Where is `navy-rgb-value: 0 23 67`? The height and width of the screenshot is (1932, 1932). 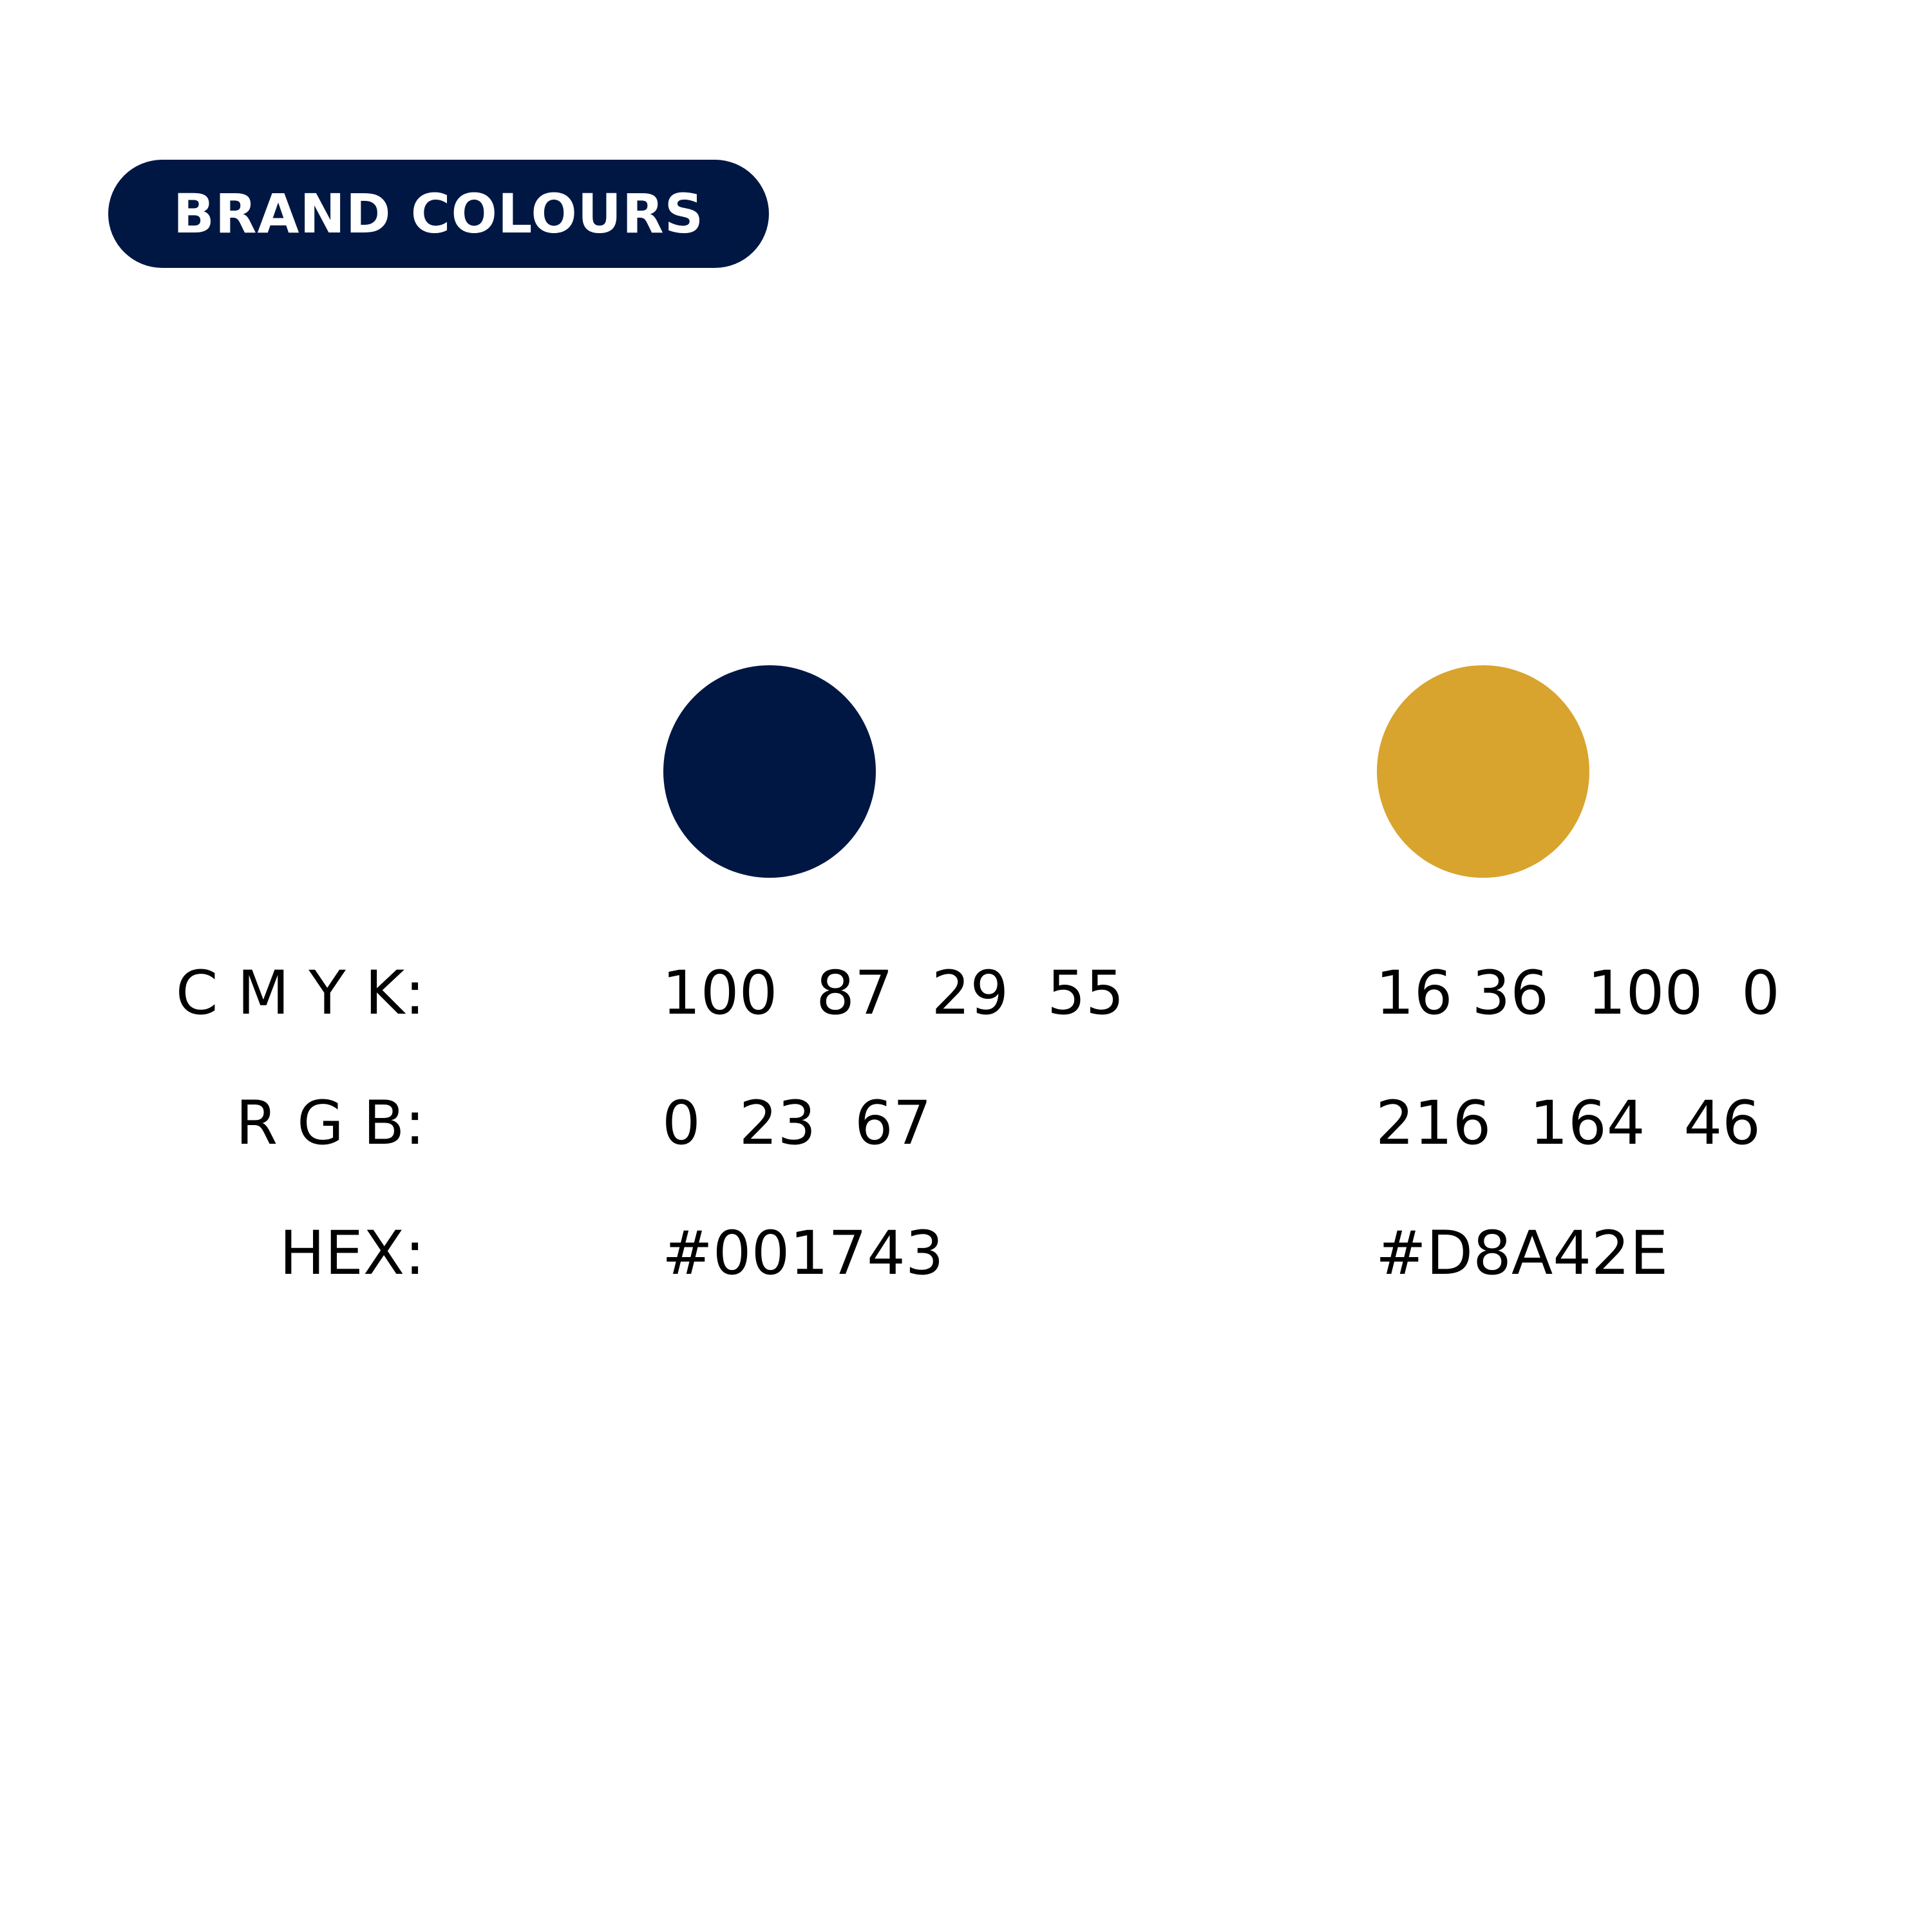
navy-rgb-value: 0 23 67 is located at coordinates (797, 1124).